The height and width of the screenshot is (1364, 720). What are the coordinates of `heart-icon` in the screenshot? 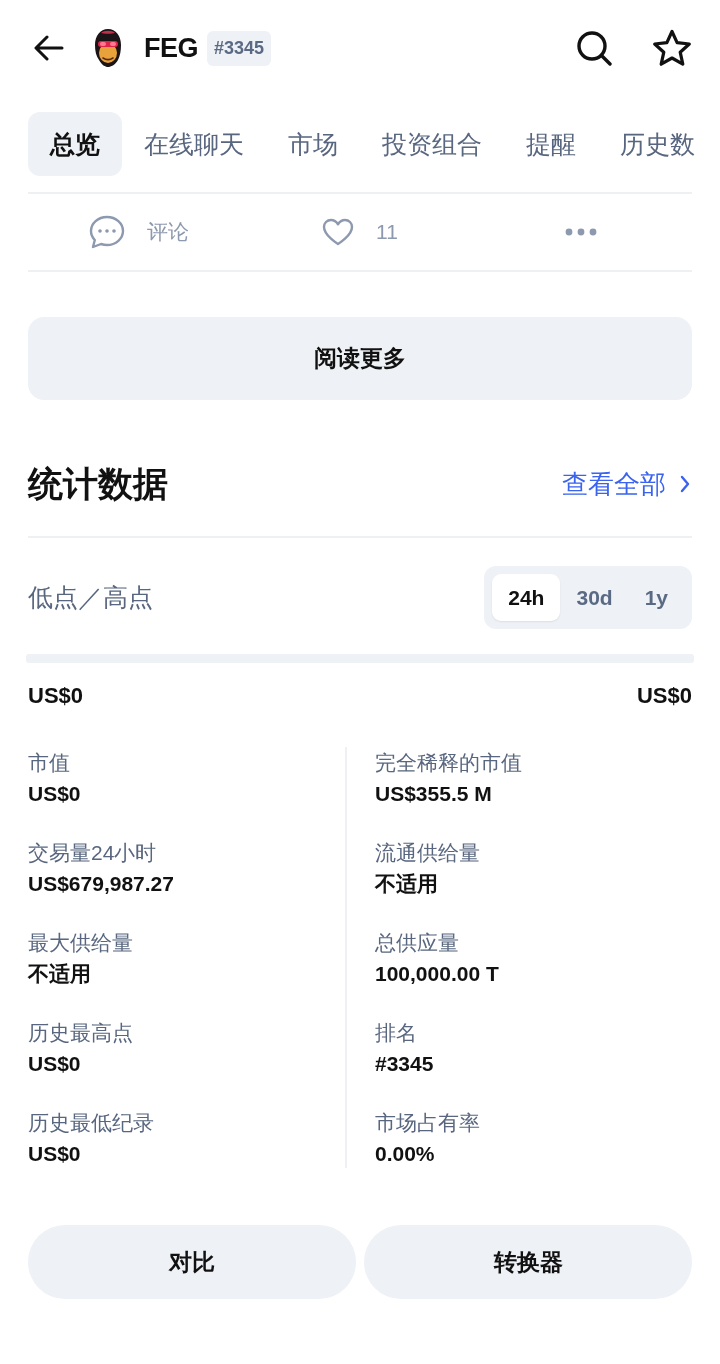 It's located at (338, 232).